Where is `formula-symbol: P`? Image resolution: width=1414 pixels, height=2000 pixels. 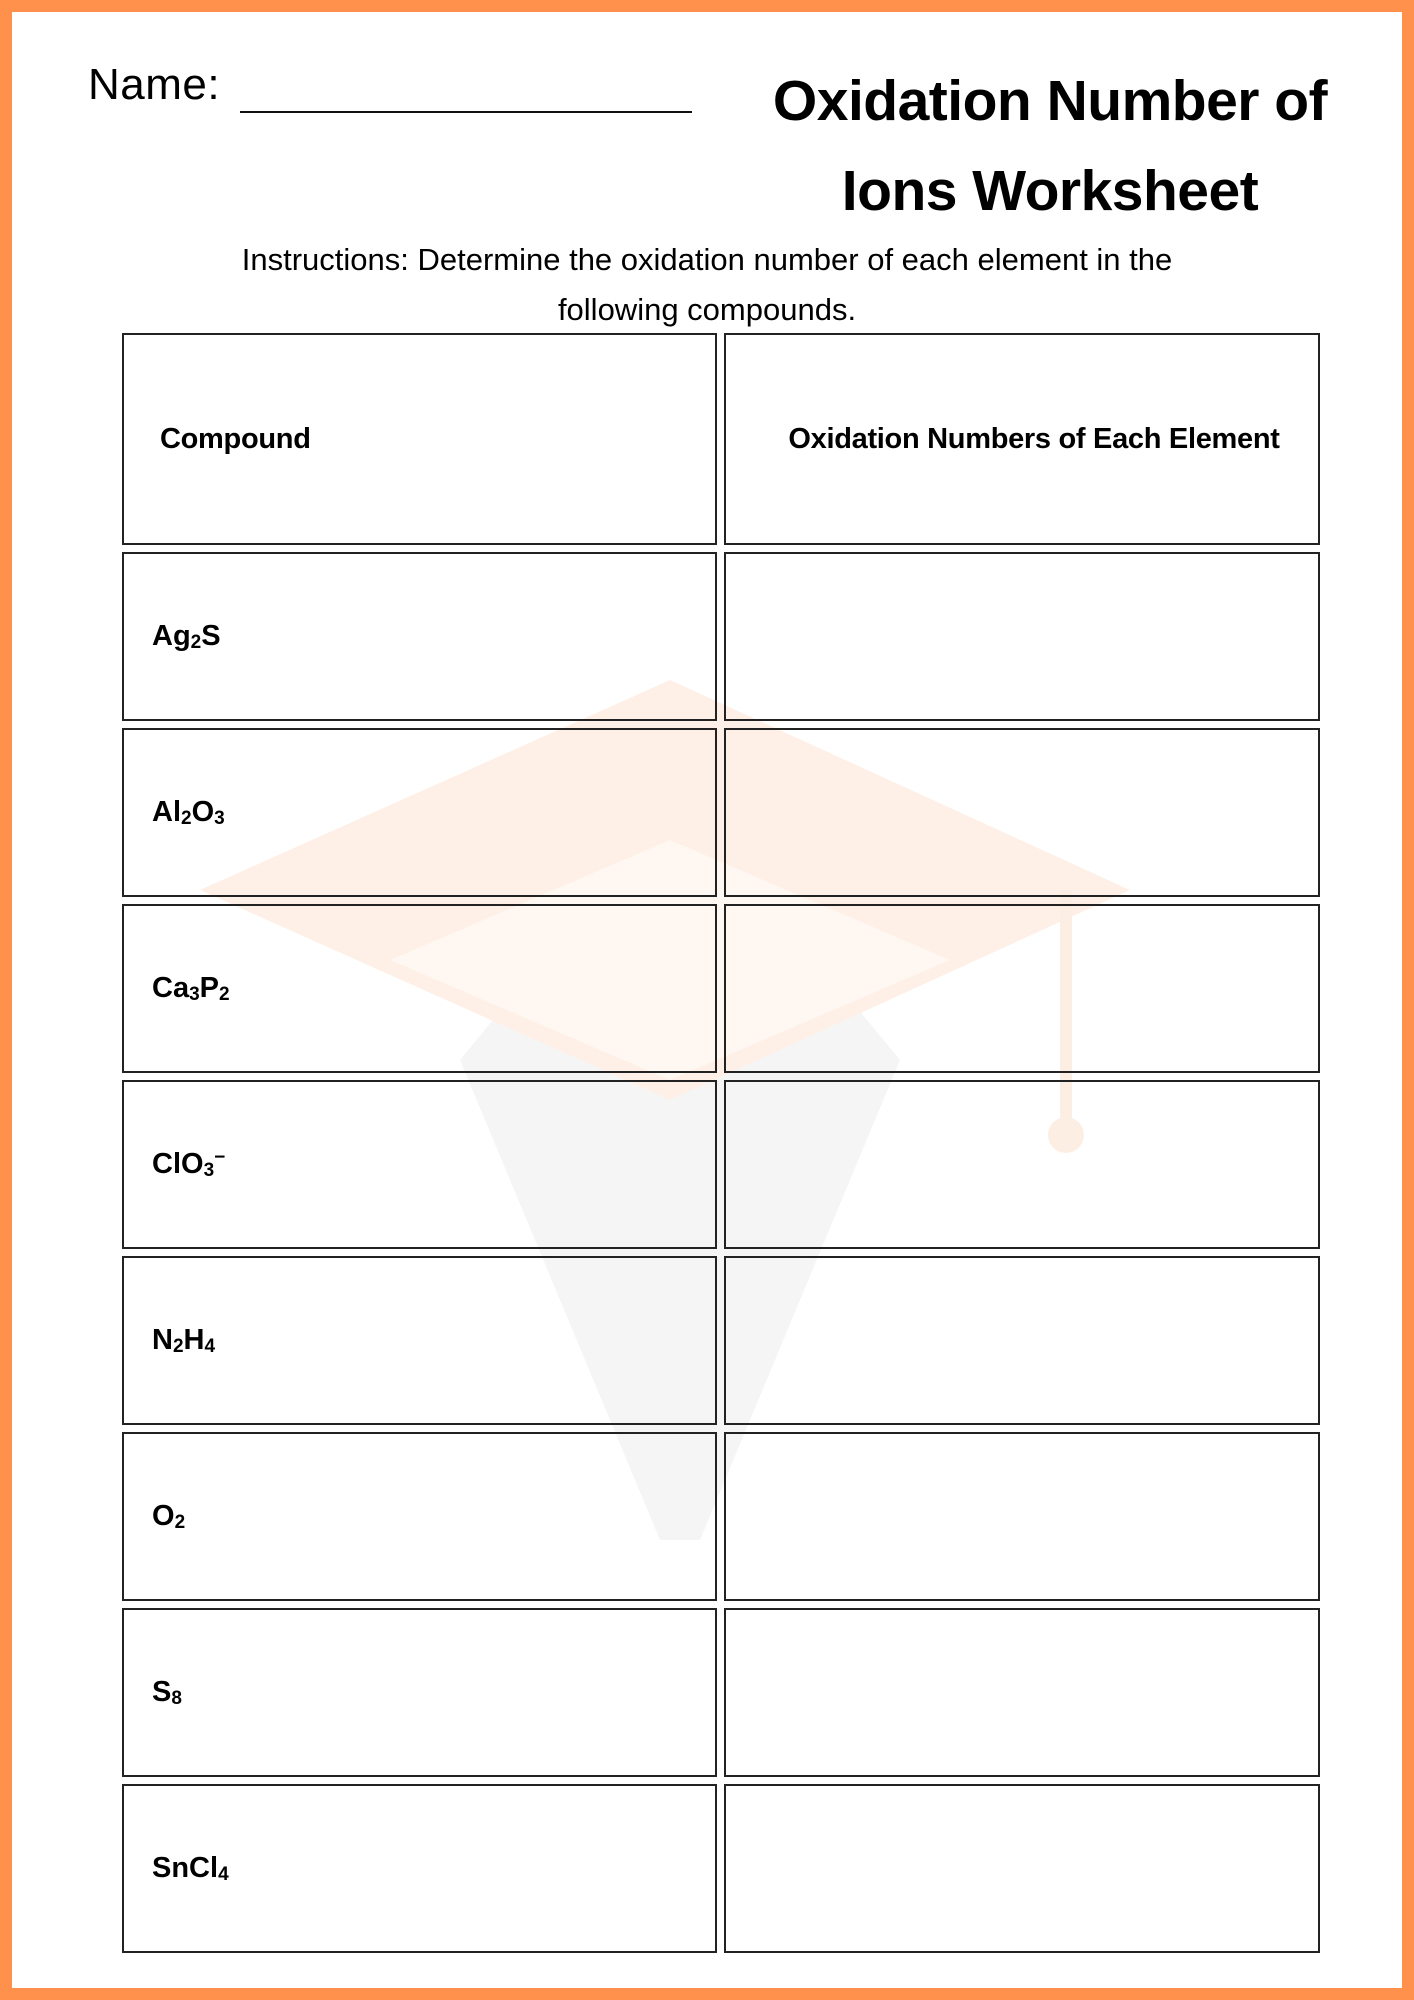
formula-symbol: P is located at coordinates (209, 987).